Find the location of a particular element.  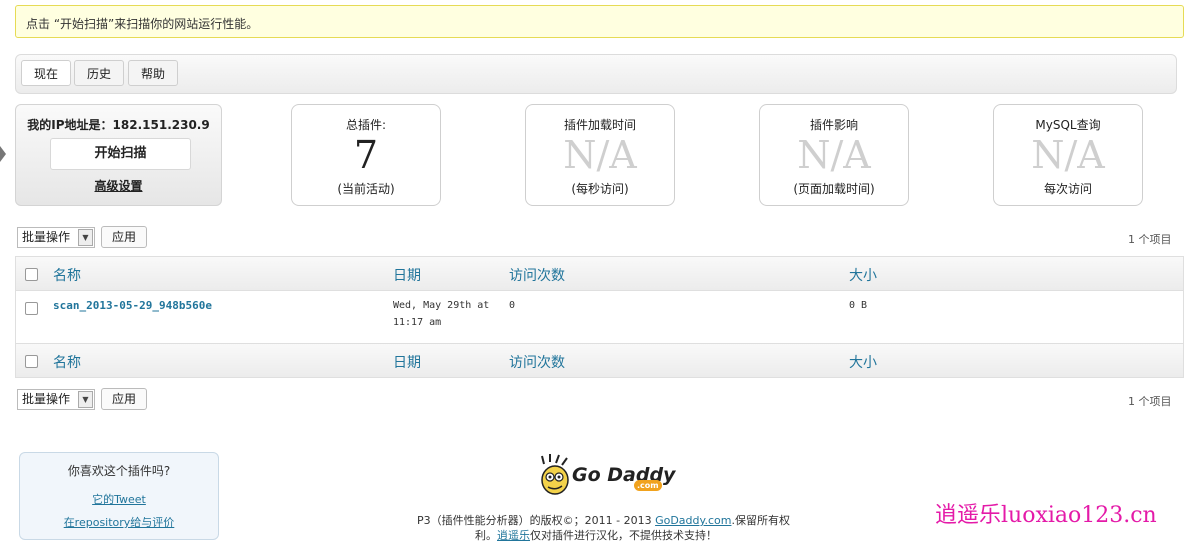

stat-plugin-impact: 插件影响 N/A (页面加载时间) is located at coordinates (834, 155).